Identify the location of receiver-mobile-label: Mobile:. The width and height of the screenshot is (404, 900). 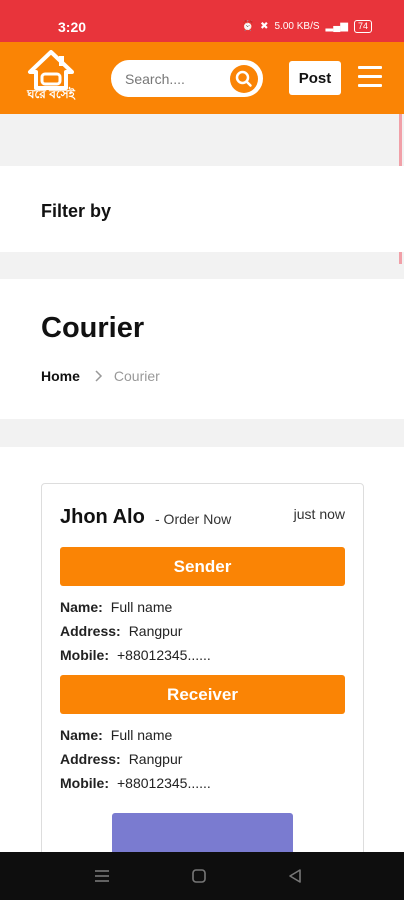
(84, 783).